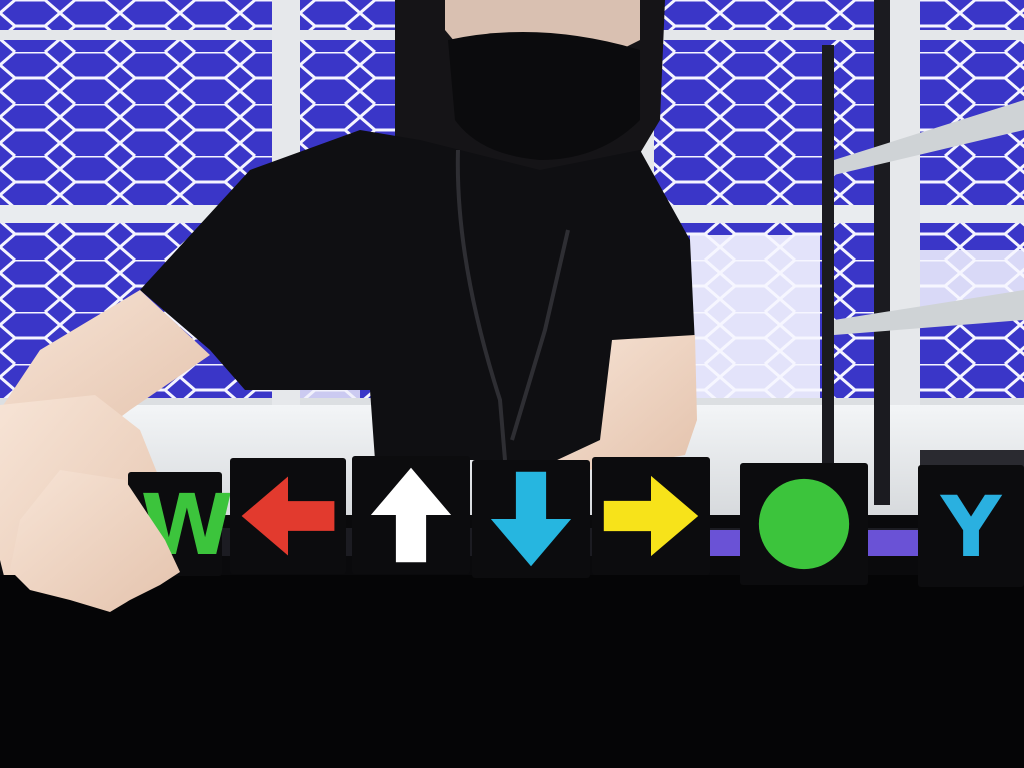 This screenshot has height=768, width=1024. What do you see at coordinates (651, 516) in the screenshot?
I see `card-arrow-right` at bounding box center [651, 516].